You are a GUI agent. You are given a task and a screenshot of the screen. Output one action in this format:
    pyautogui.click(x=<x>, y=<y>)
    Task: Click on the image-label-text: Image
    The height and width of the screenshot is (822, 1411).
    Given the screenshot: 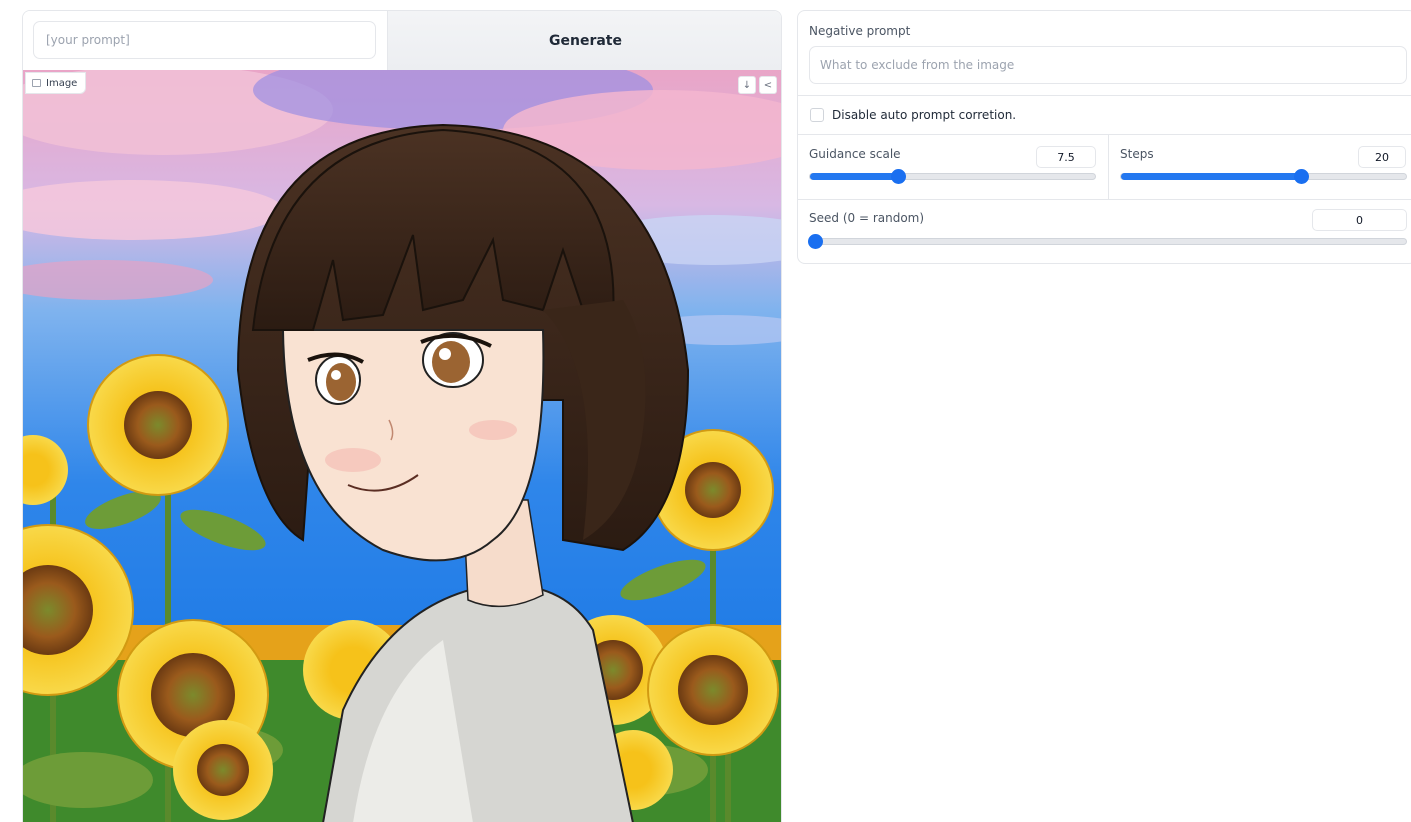 What is the action you would take?
    pyautogui.click(x=62, y=83)
    